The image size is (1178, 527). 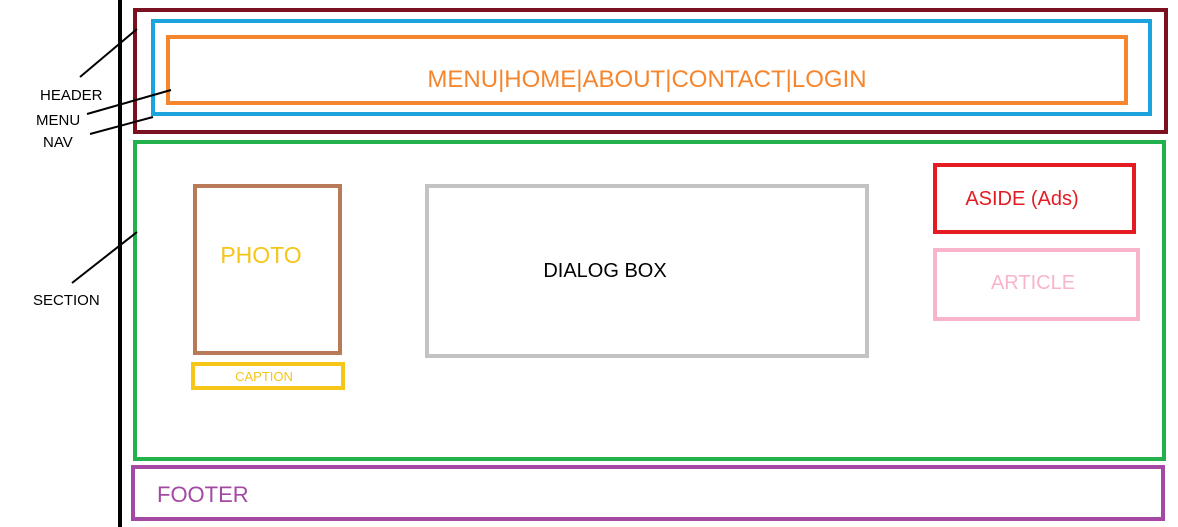 I want to click on page-left-border, so click(x=120, y=263).